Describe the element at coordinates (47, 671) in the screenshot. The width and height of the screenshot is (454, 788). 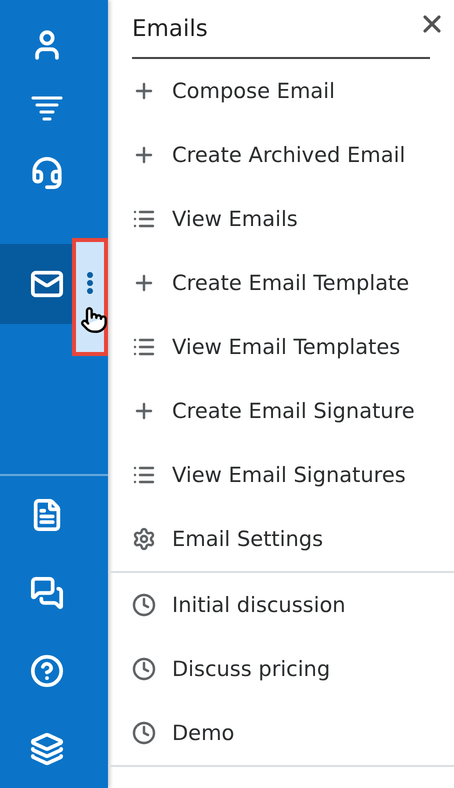
I see `help-icon` at that location.